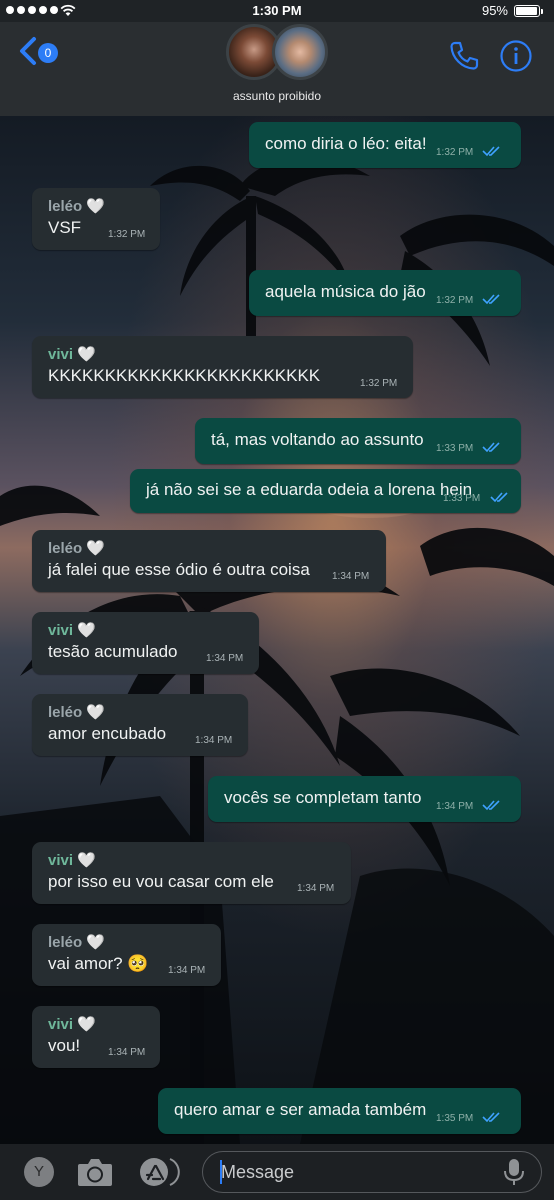 The image size is (554, 1200). What do you see at coordinates (113, 651) in the screenshot?
I see `message-text: tesão acumulado` at bounding box center [113, 651].